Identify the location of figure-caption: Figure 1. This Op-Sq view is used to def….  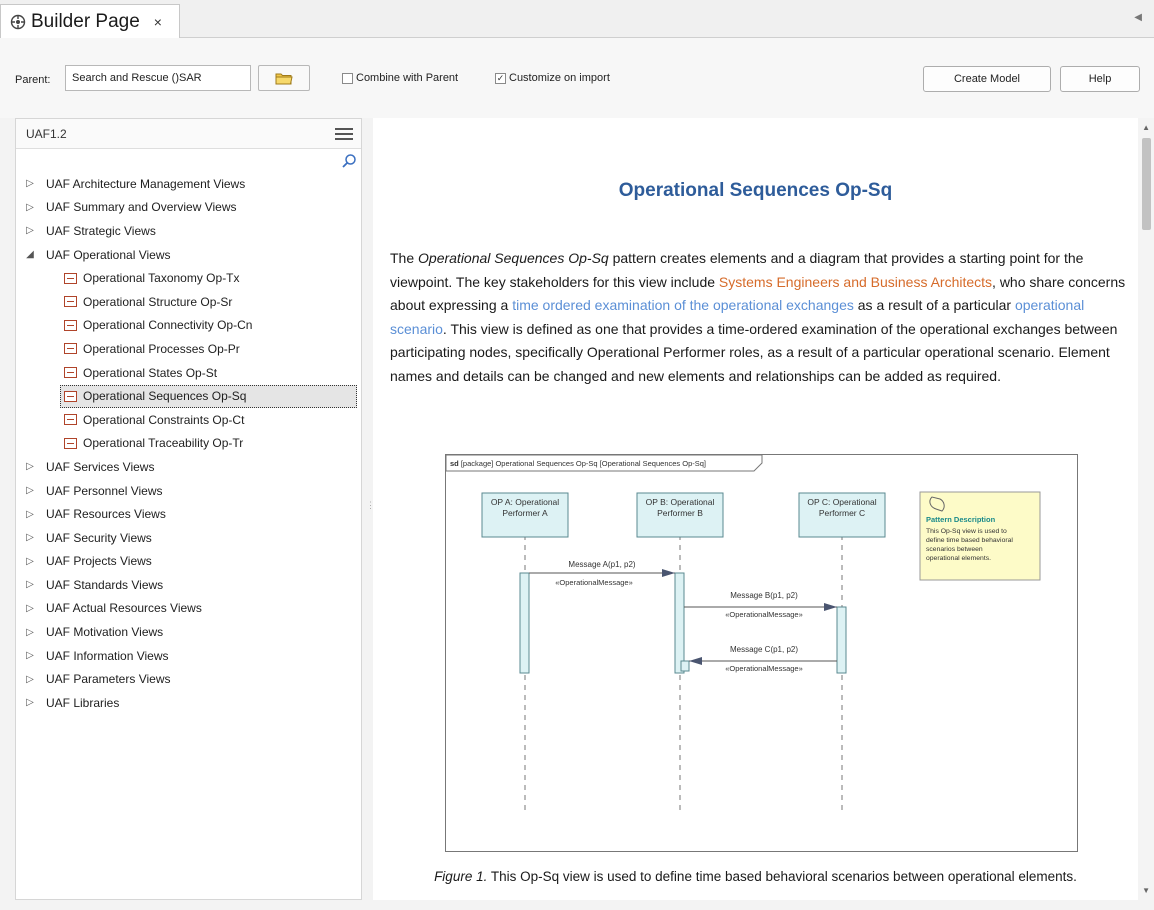
(755, 876).